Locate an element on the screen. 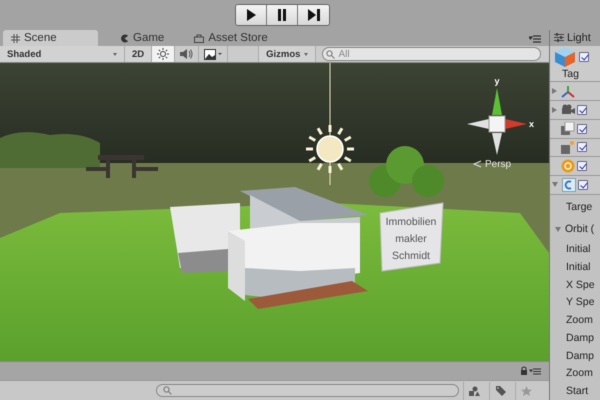  sun-icon is located at coordinates (163, 54).